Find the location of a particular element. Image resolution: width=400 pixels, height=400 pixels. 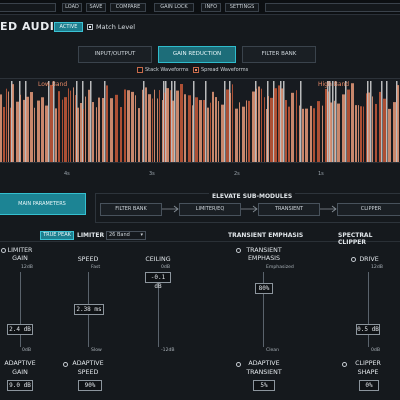

adaptive-speed-value: 90% is located at coordinates (90, 385).